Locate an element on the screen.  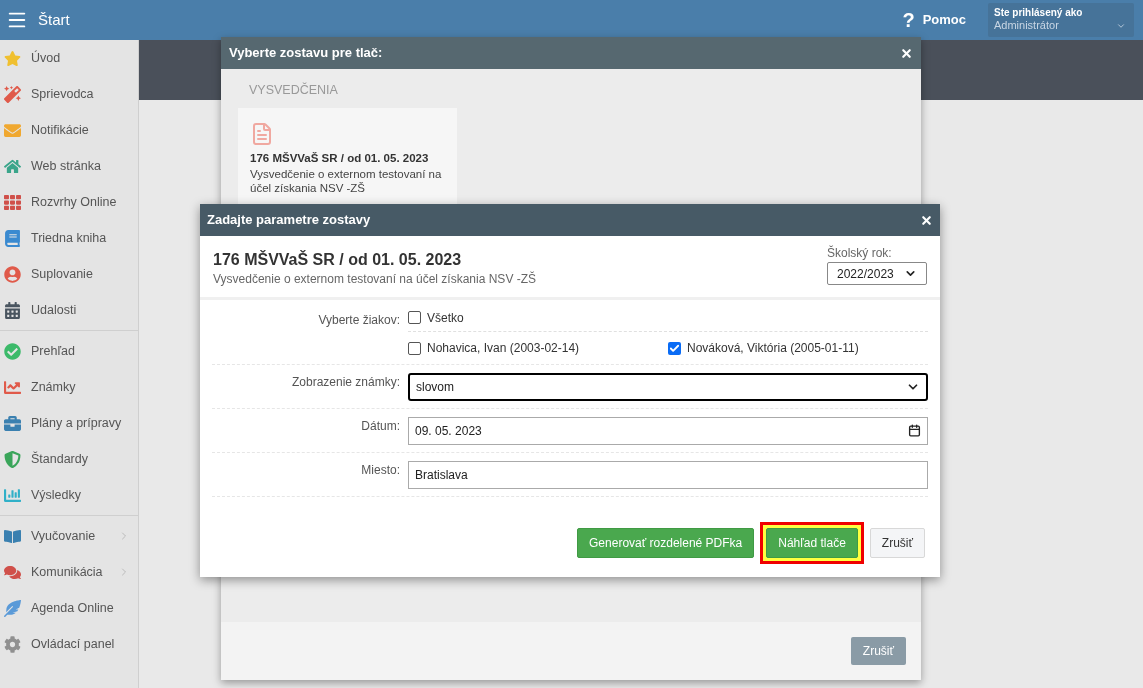
sidebar-item: Udalosti is located at coordinates (69, 310).